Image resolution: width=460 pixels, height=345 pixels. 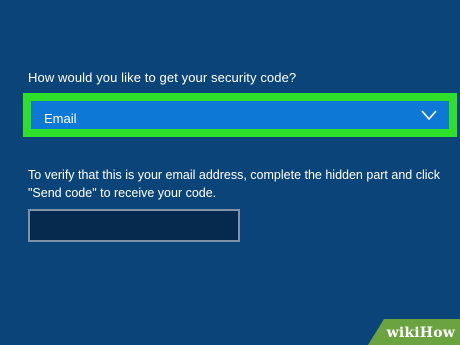 I want to click on wikihow-watermark: wikiHow, so click(x=414, y=332).